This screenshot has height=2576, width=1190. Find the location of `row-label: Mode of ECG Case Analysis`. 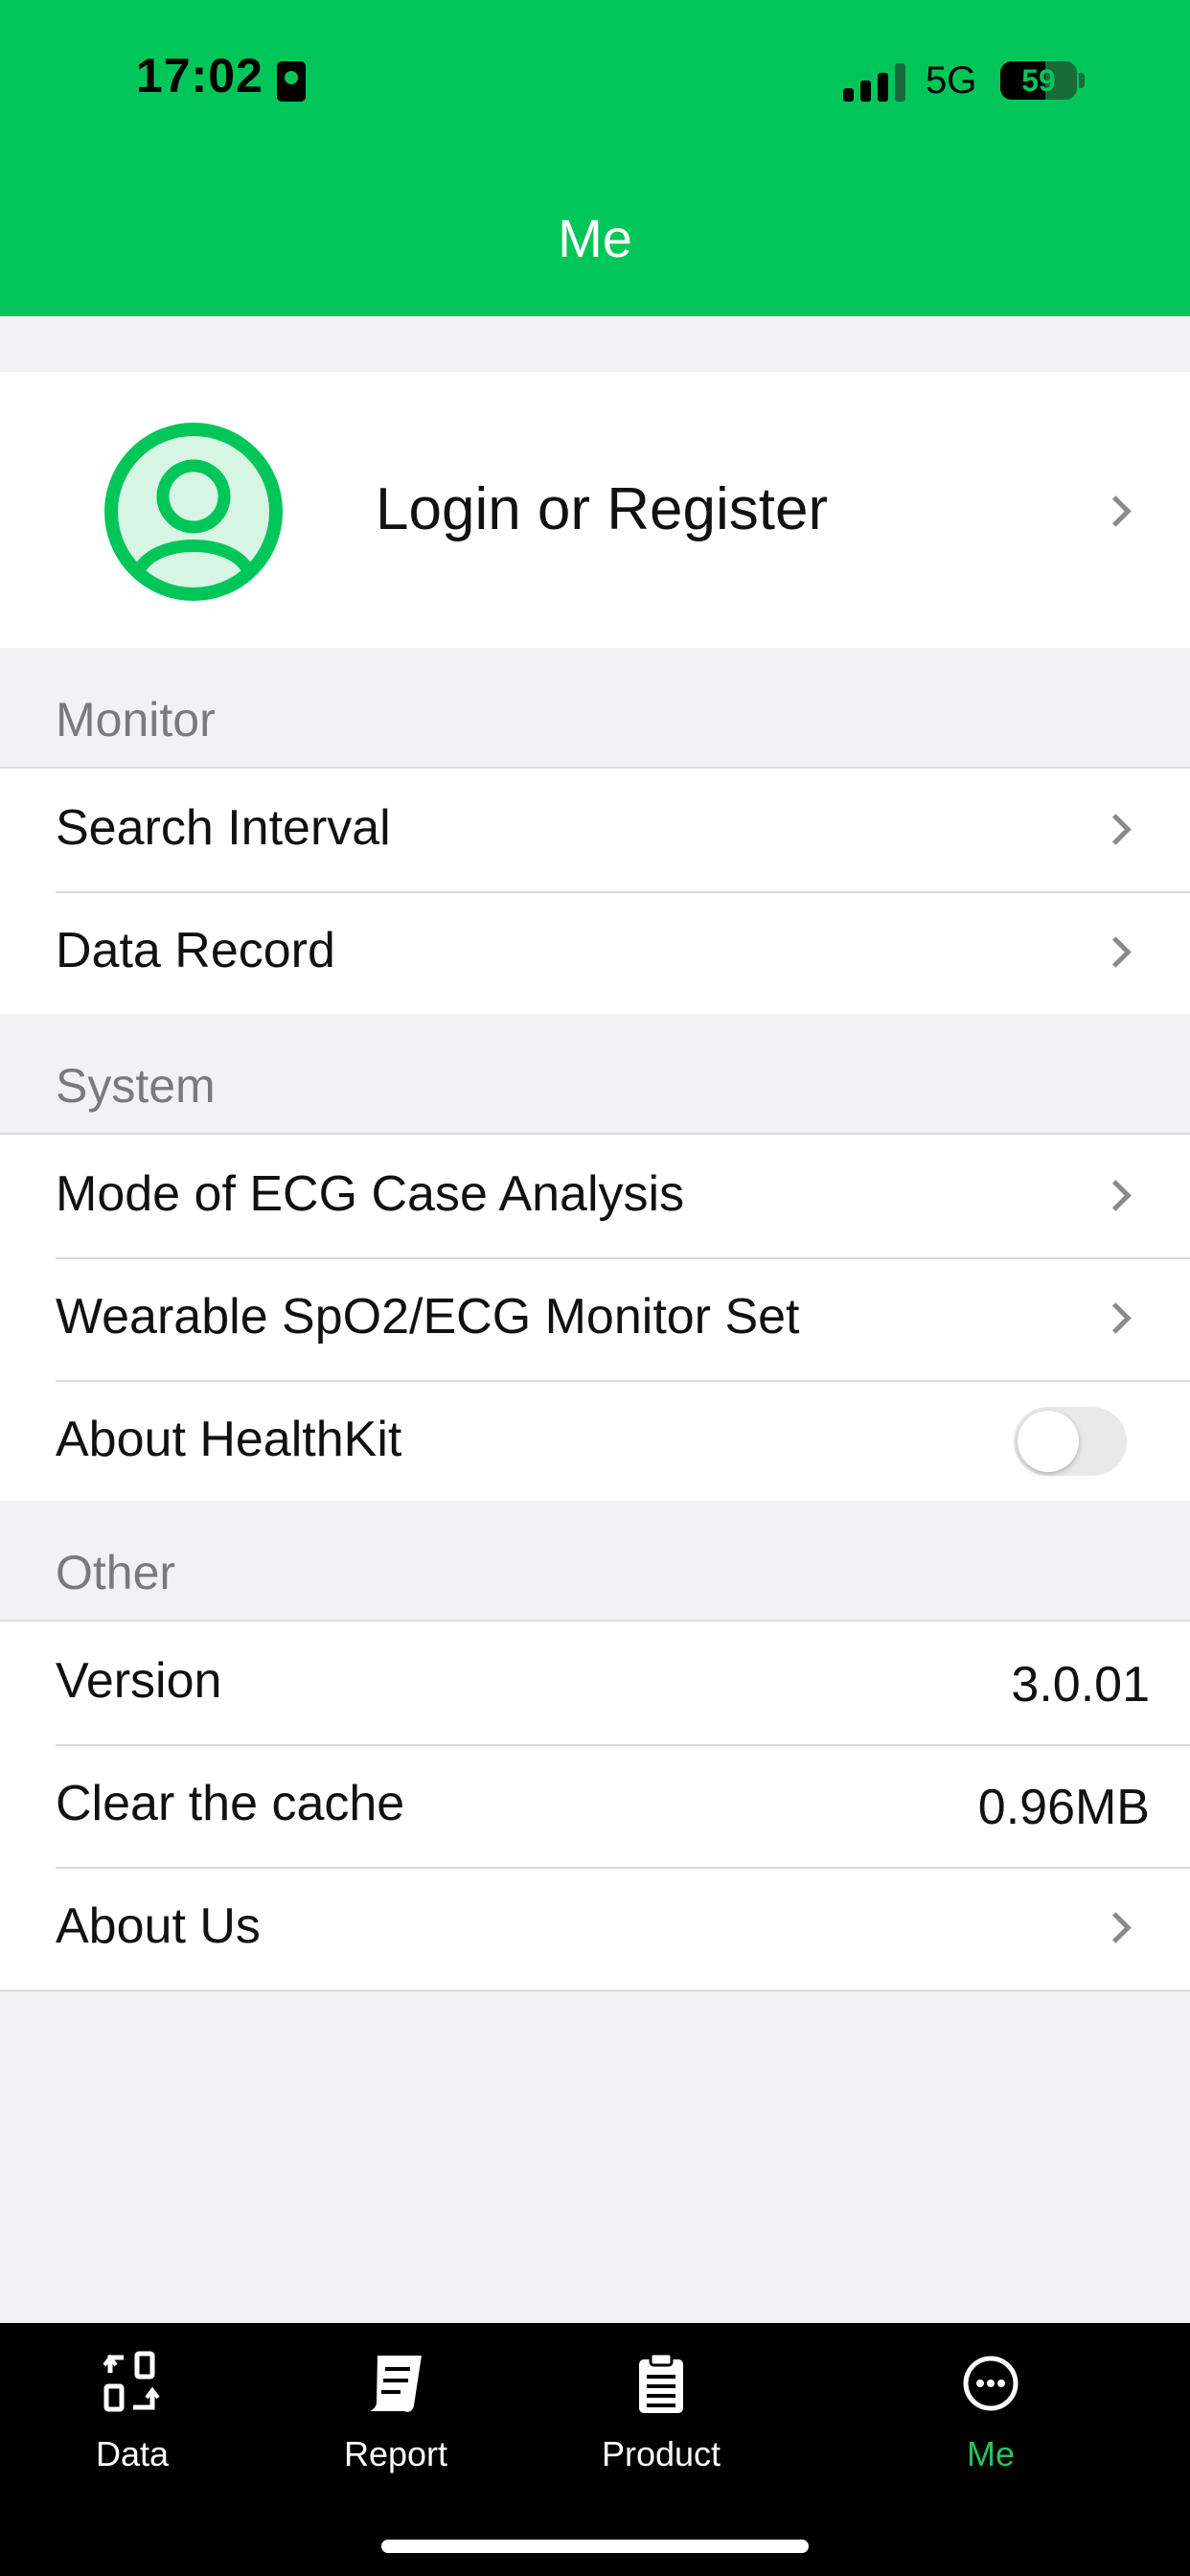

row-label: Mode of ECG Case Analysis is located at coordinates (371, 1194).